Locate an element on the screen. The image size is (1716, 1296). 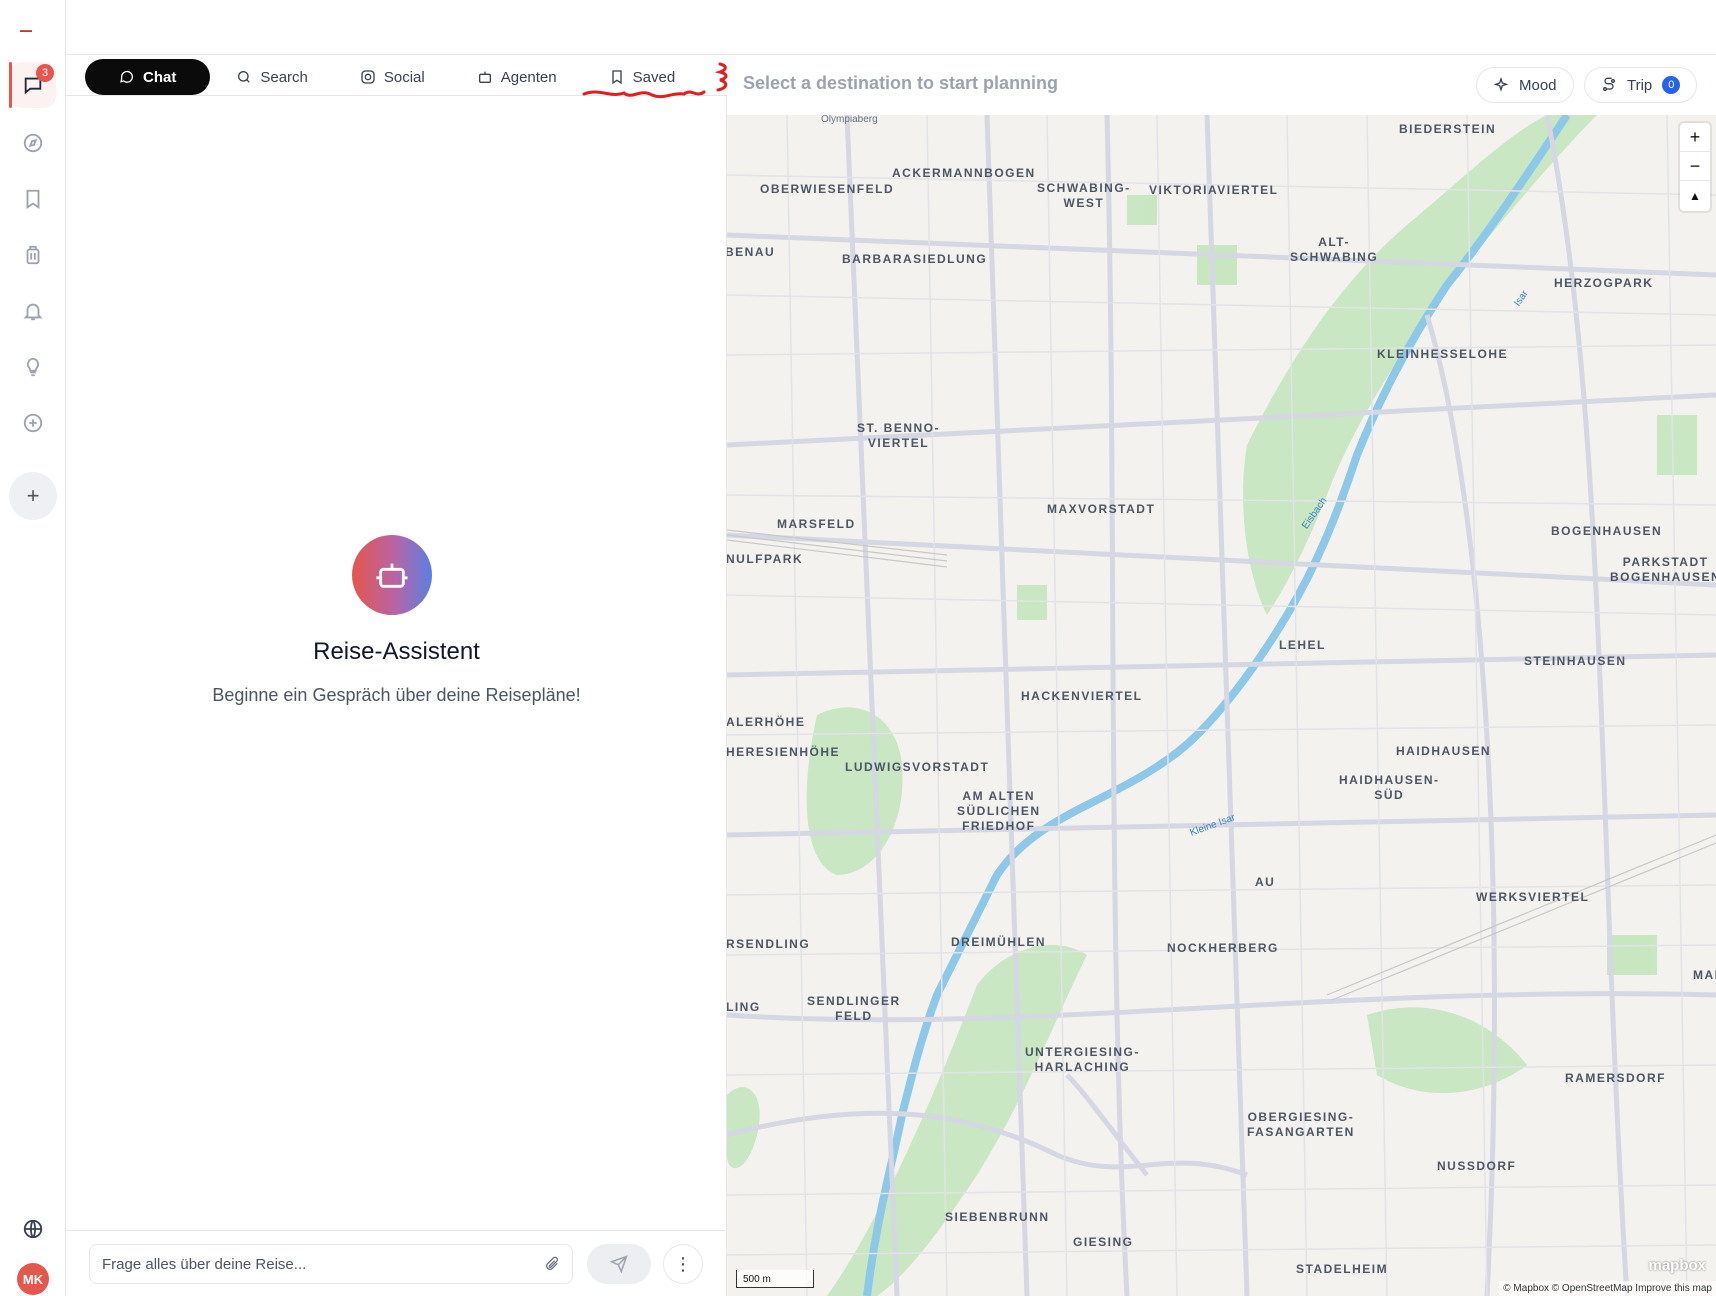
trip-label: Trip is located at coordinates (1640, 85).